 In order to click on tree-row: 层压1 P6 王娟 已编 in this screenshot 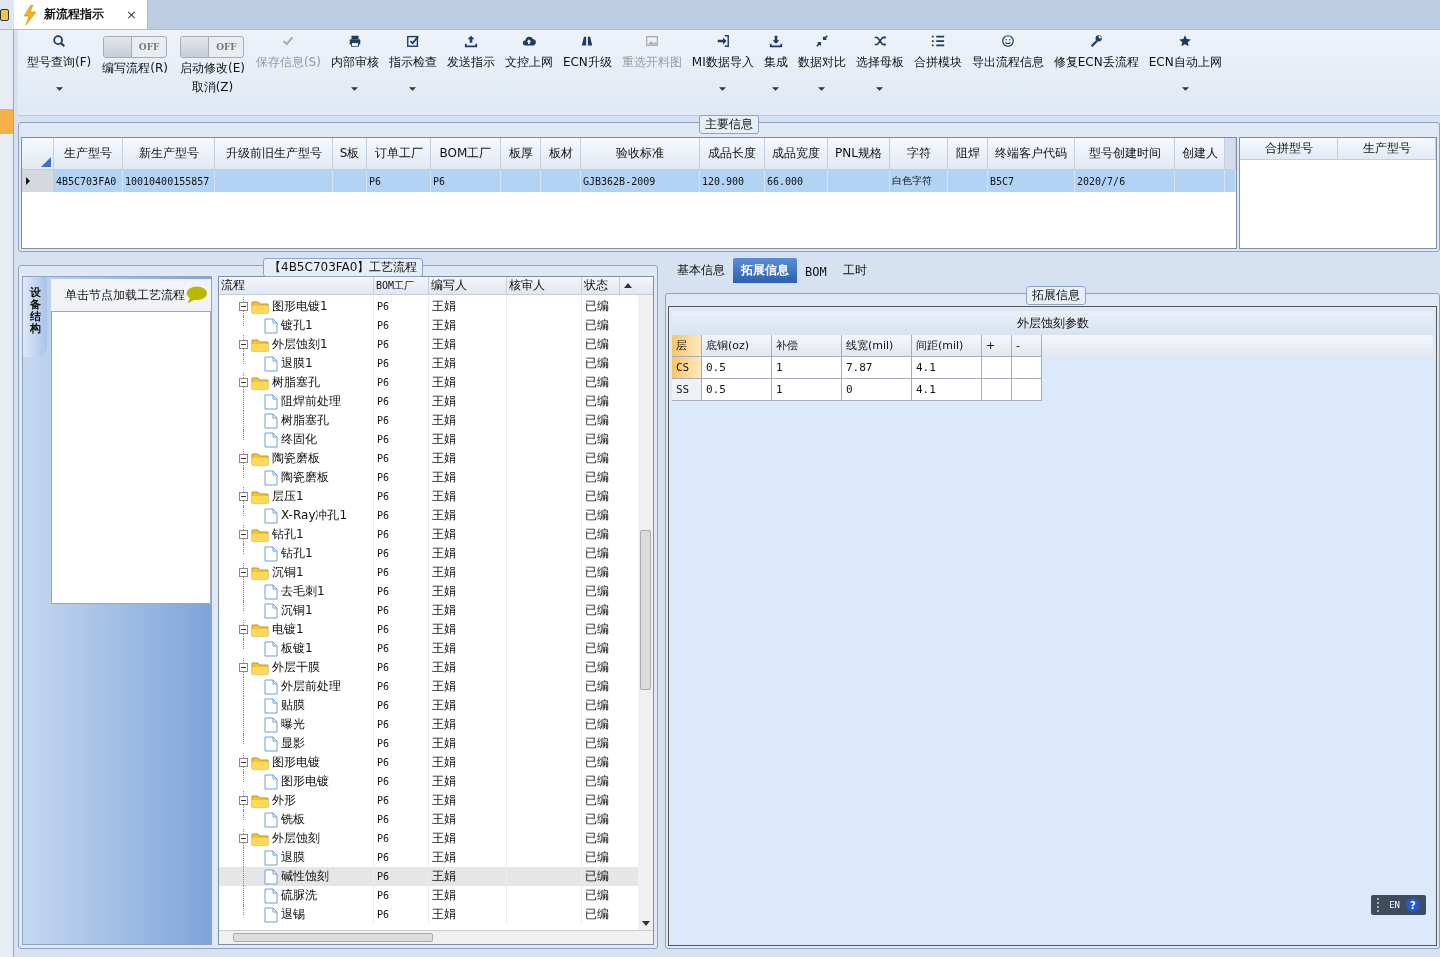, I will do `click(428, 496)`.